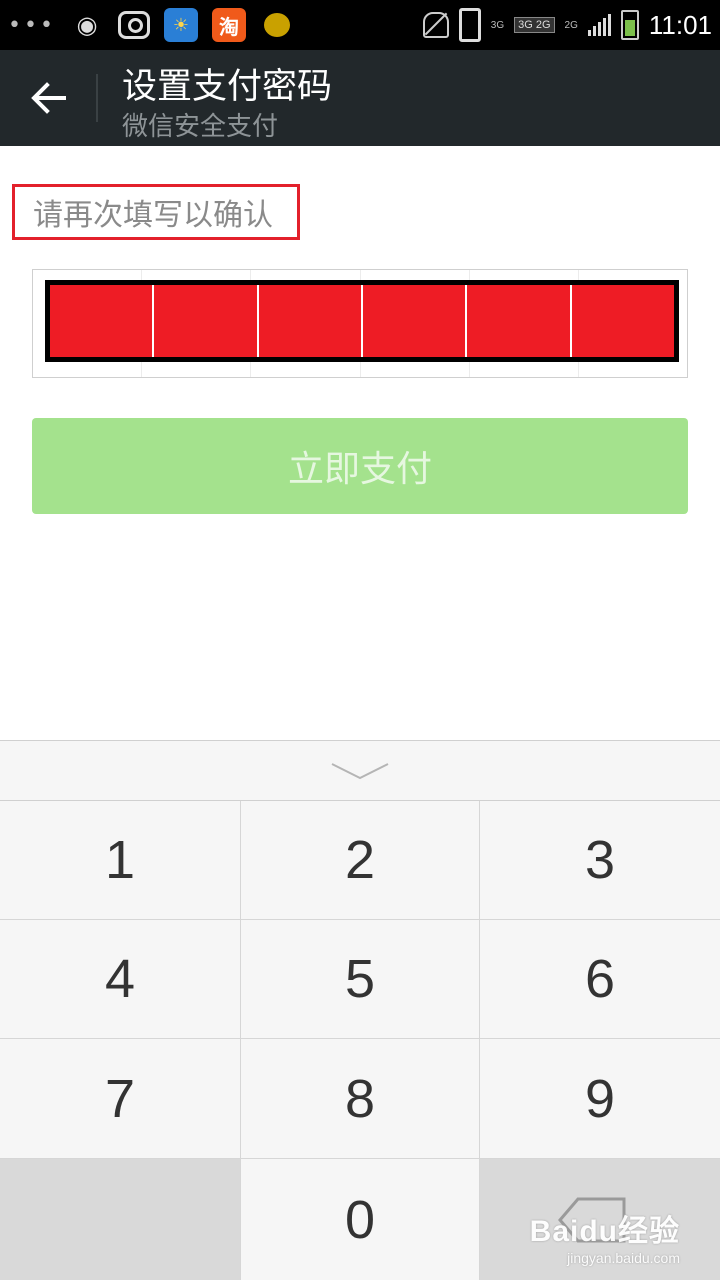 This screenshot has width=720, height=1280. Describe the element at coordinates (97, 98) in the screenshot. I see `header-divider` at that location.